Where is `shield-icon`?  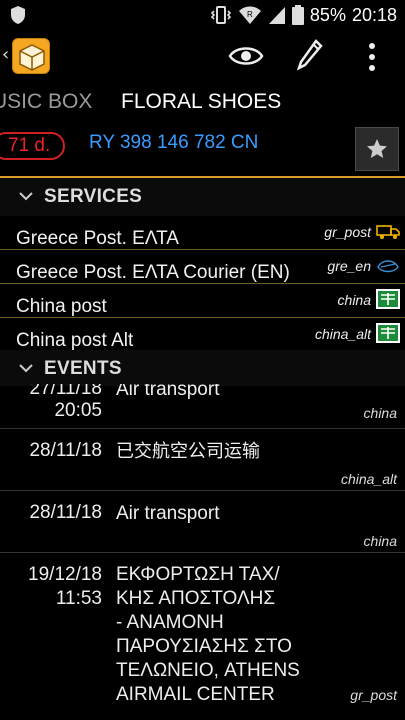 shield-icon is located at coordinates (18, 15).